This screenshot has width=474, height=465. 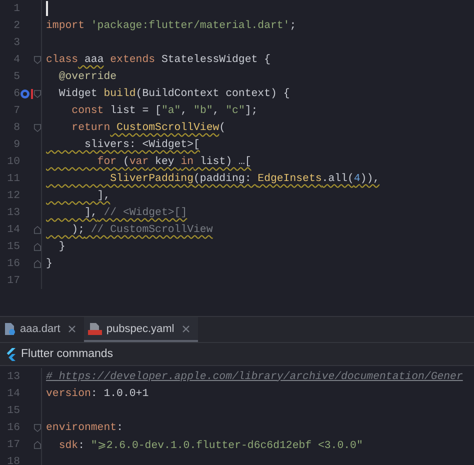 I want to click on line-number: 6, so click(x=16, y=94).